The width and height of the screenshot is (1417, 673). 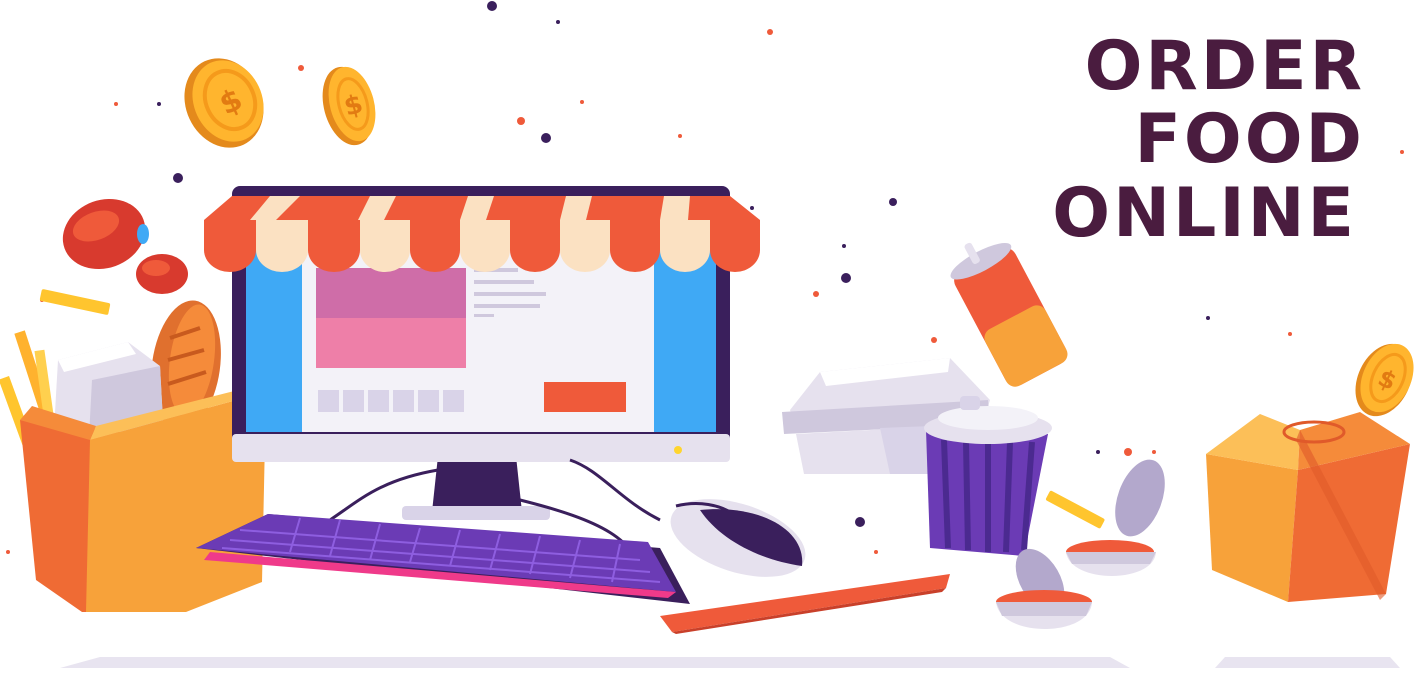 I want to click on headline: ORDER FOOD ONLINE, so click(x=1105, y=140).